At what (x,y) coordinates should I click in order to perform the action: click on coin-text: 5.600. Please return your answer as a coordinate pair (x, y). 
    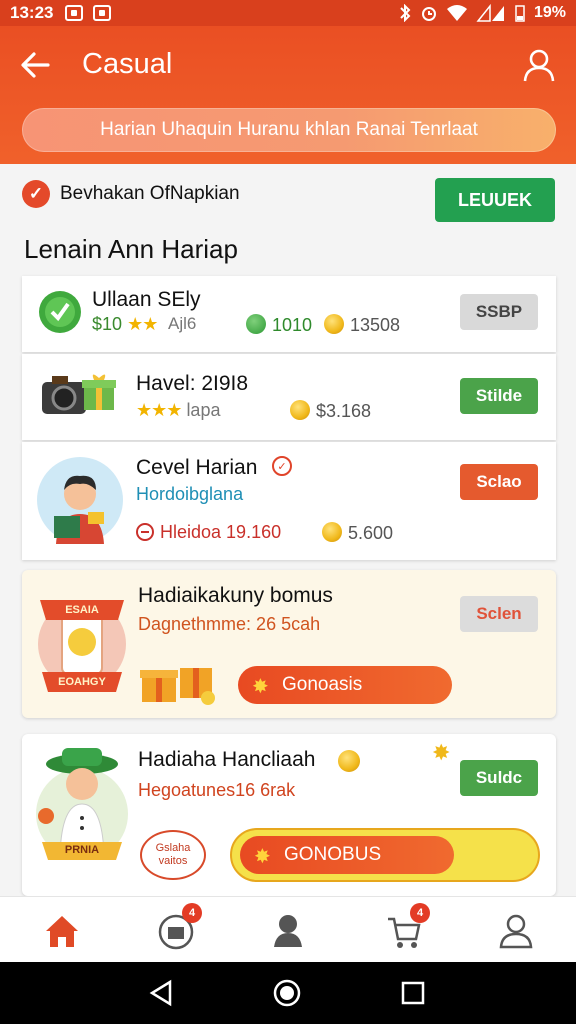
    Looking at the image, I should click on (371, 533).